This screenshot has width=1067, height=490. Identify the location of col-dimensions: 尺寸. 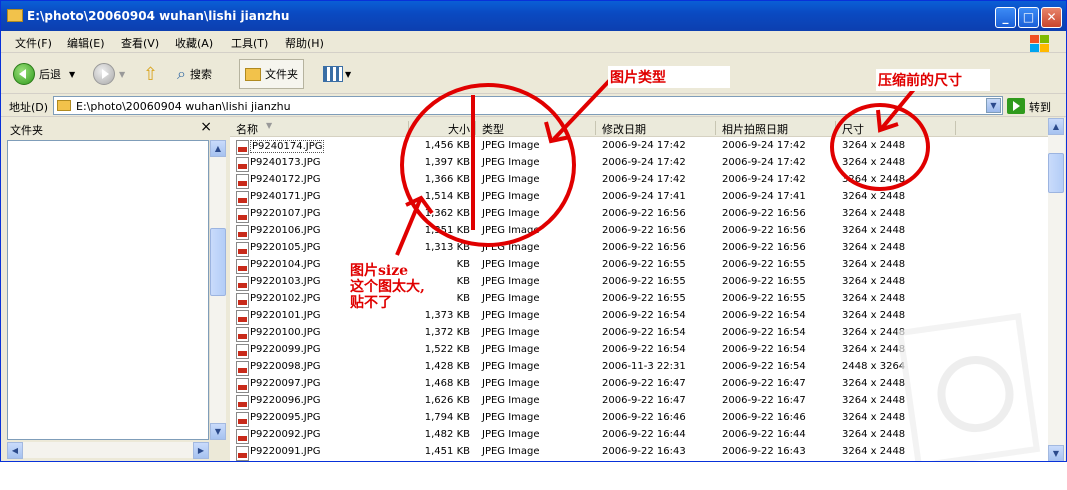
(853, 129).